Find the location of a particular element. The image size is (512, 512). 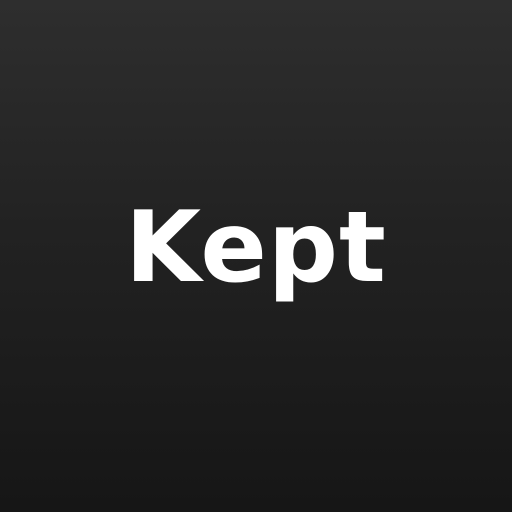

app-wordmark: Kept is located at coordinates (256, 248).